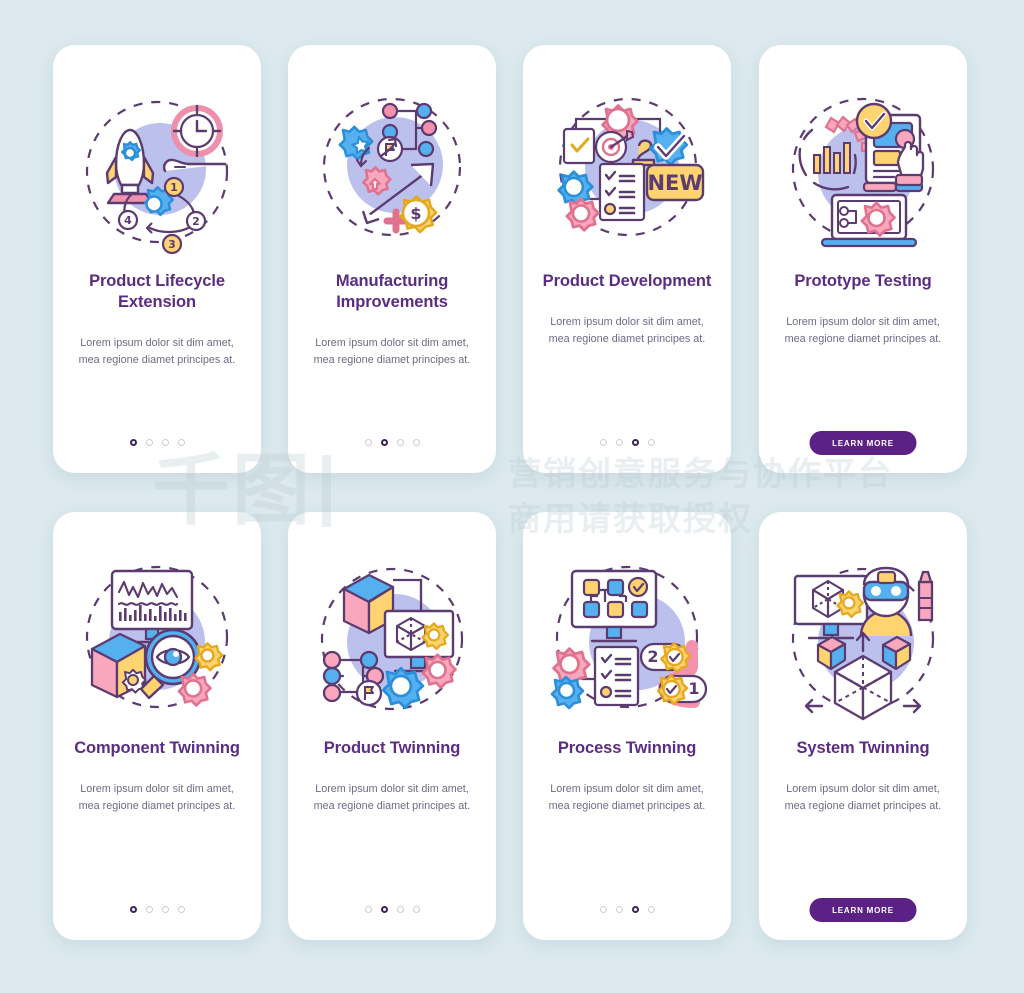 The width and height of the screenshot is (1024, 993). I want to click on card-title: Product Development, so click(627, 281).